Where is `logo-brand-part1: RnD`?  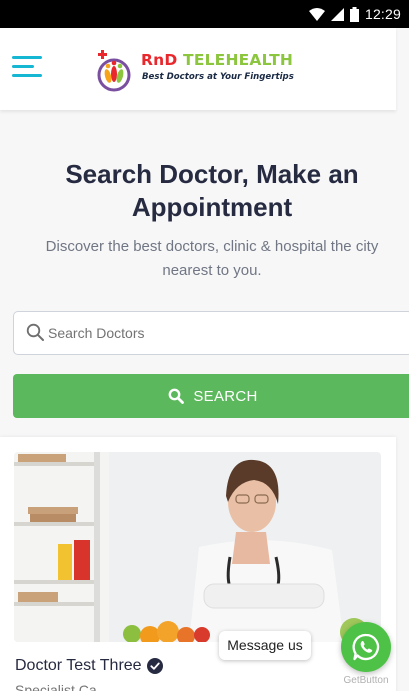 logo-brand-part1: RnD is located at coordinates (159, 60).